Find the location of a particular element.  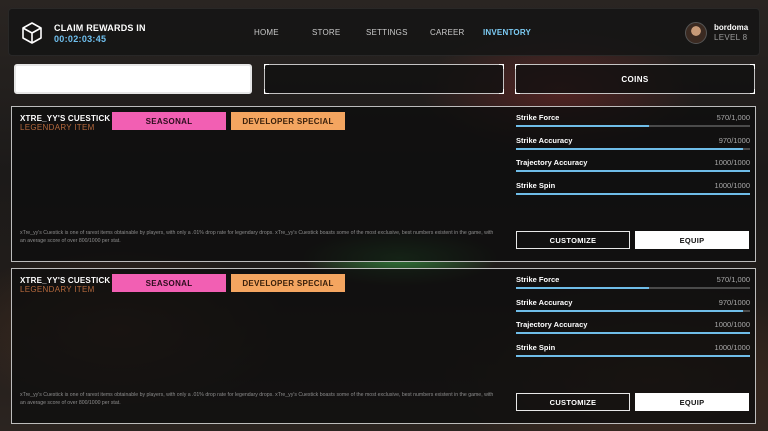

user-level: LEVEL 8 is located at coordinates (731, 37).